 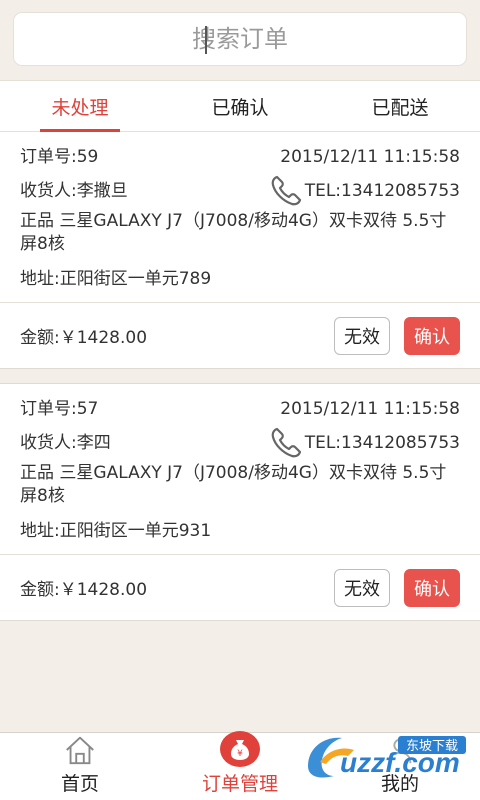 I want to click on order-number: 订单号:59, so click(x=59, y=157).